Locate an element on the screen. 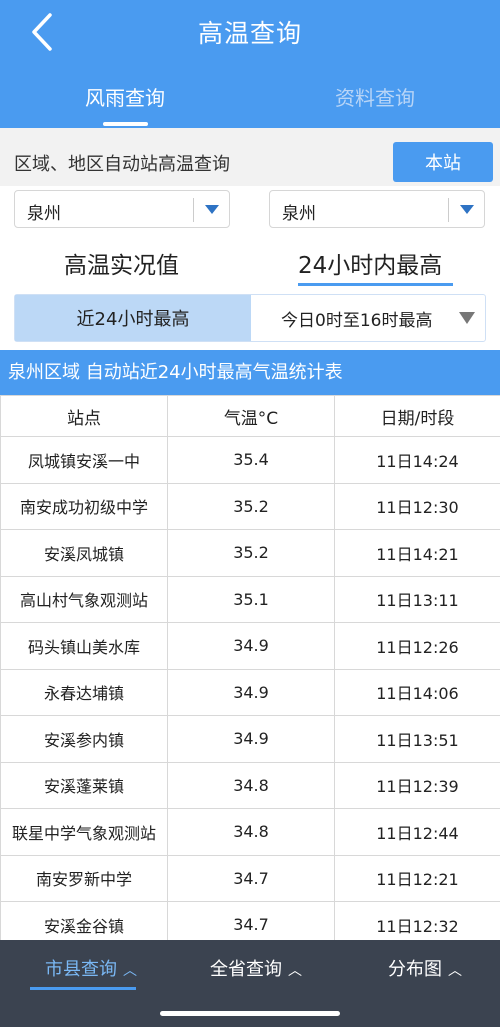 Image resolution: width=500 pixels, height=1027 pixels. tab-data-query: 资料查询 is located at coordinates (375, 96).